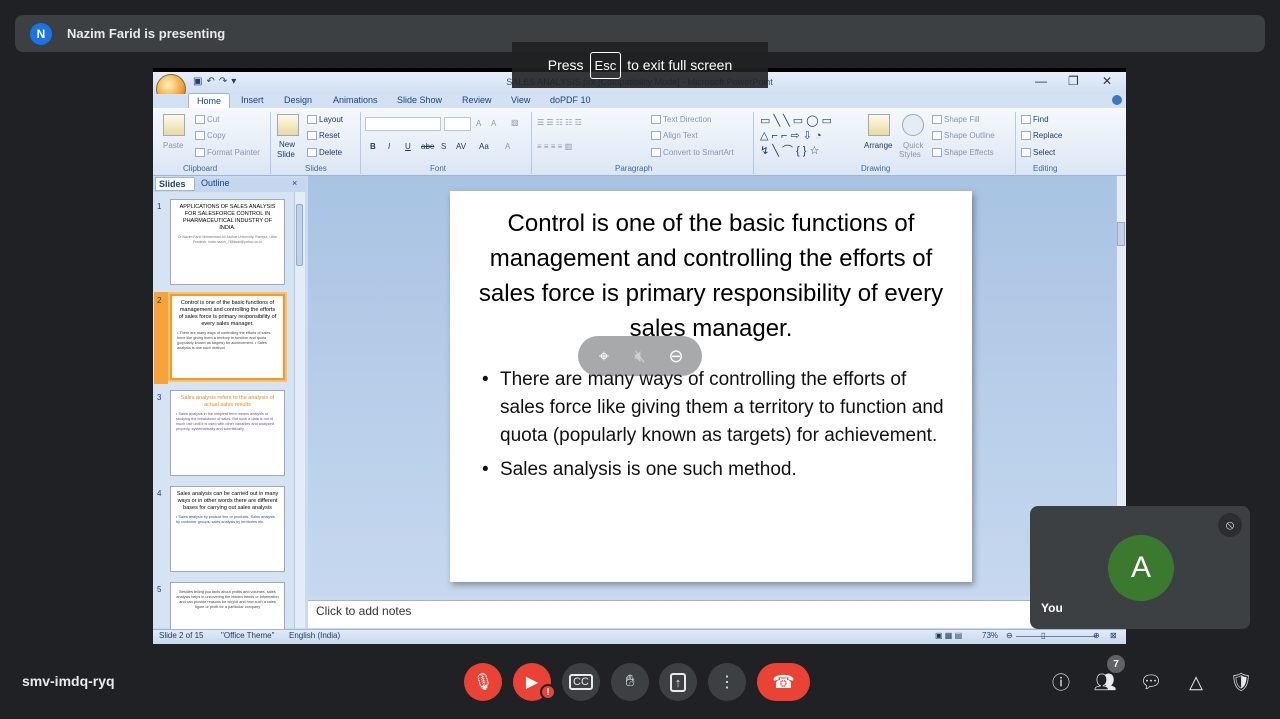 The image size is (1280, 719). Describe the element at coordinates (478, 123) in the screenshot. I see `grow-font-button: A` at that location.